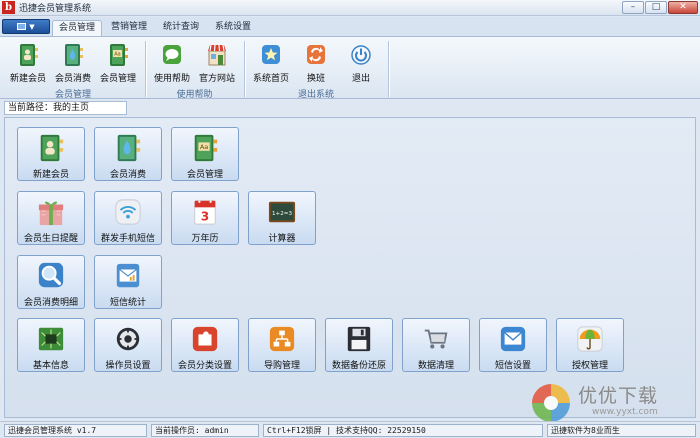  What do you see at coordinates (216, 79) in the screenshot?
I see `ribbon-button-label: 官方网站` at bounding box center [216, 79].